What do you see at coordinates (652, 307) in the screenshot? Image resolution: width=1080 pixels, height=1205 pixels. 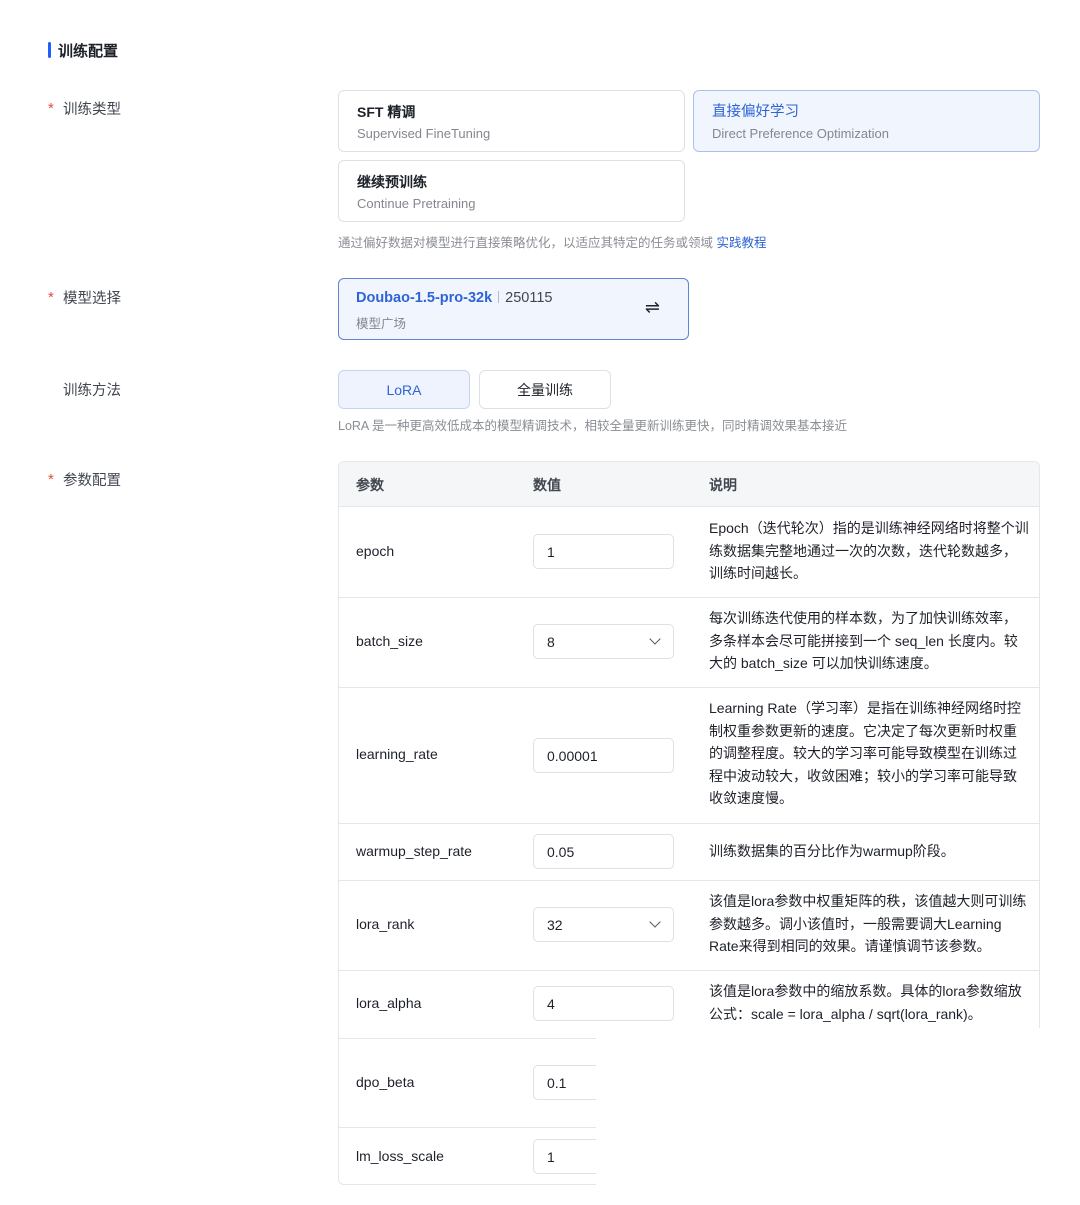 I see `swap-icon: ⇌` at bounding box center [652, 307].